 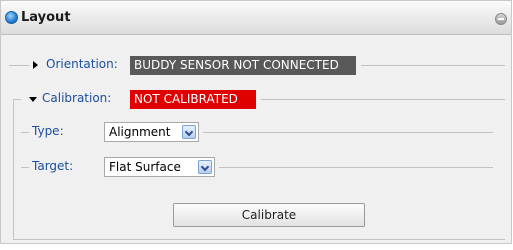 What do you see at coordinates (259, 239) in the screenshot?
I see `calibration-frame-bottom` at bounding box center [259, 239].